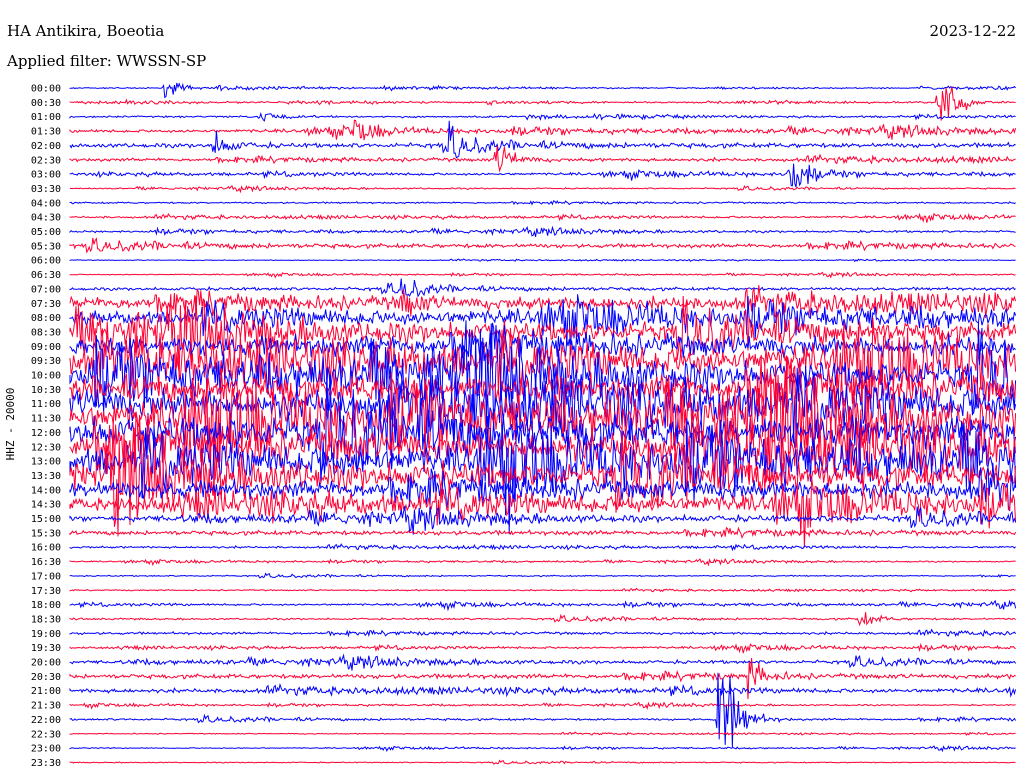 The image size is (1024, 780). Describe the element at coordinates (46, 462) in the screenshot. I see `time-tick-label: 13:00` at that location.